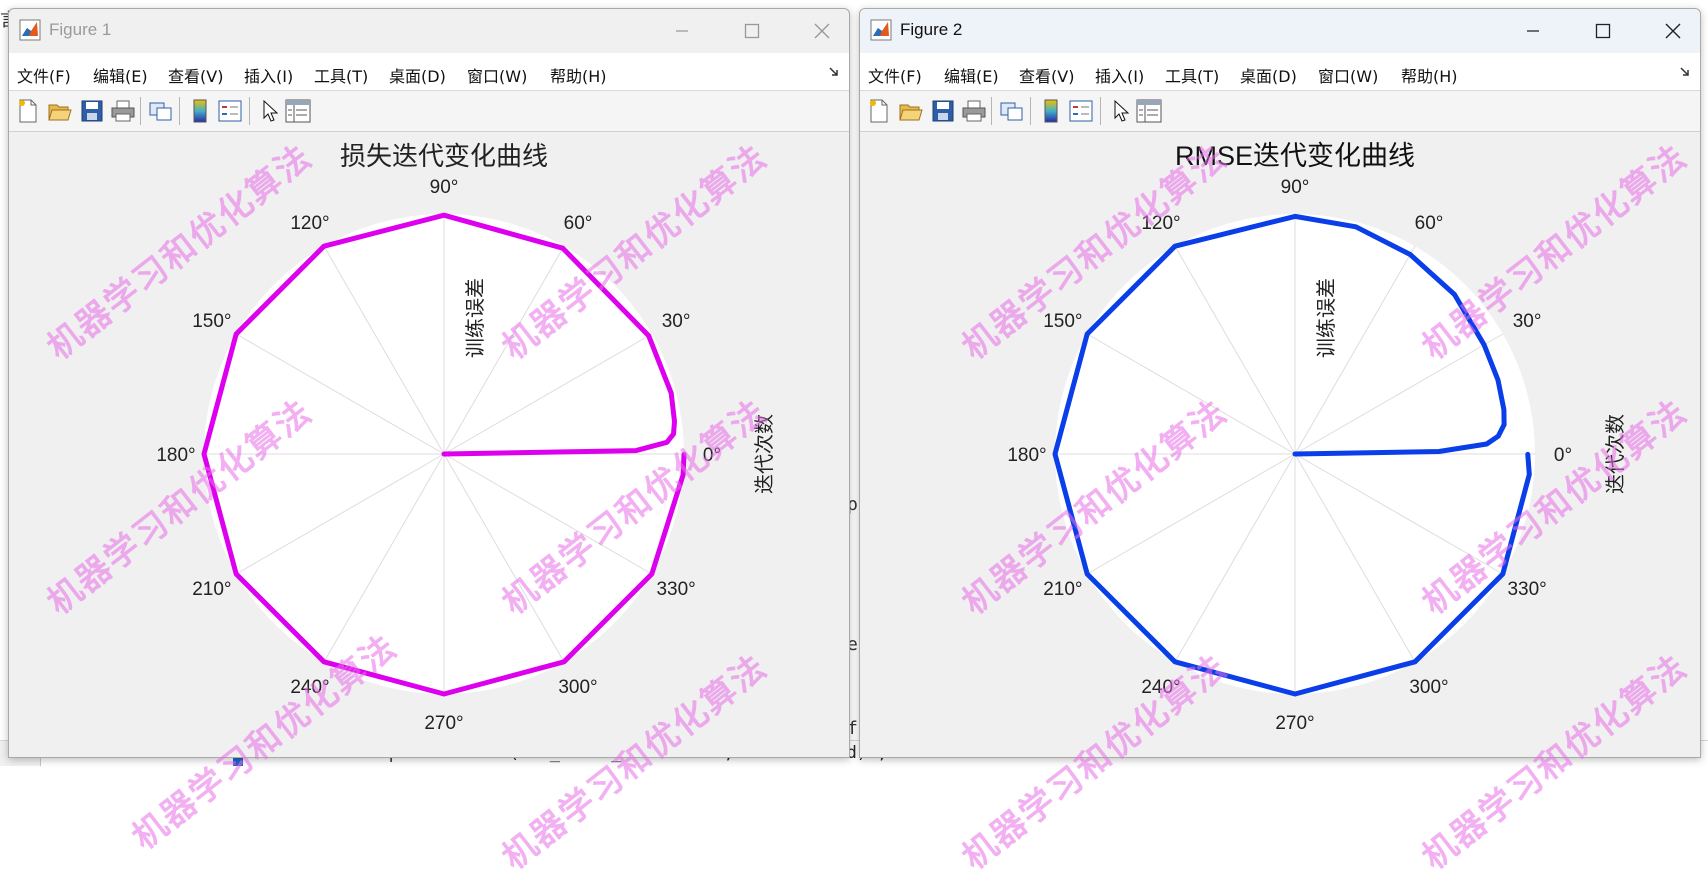 The height and width of the screenshot is (879, 1708). Describe the element at coordinates (578, 223) in the screenshot. I see `theta-tick-label: 60°` at that location.